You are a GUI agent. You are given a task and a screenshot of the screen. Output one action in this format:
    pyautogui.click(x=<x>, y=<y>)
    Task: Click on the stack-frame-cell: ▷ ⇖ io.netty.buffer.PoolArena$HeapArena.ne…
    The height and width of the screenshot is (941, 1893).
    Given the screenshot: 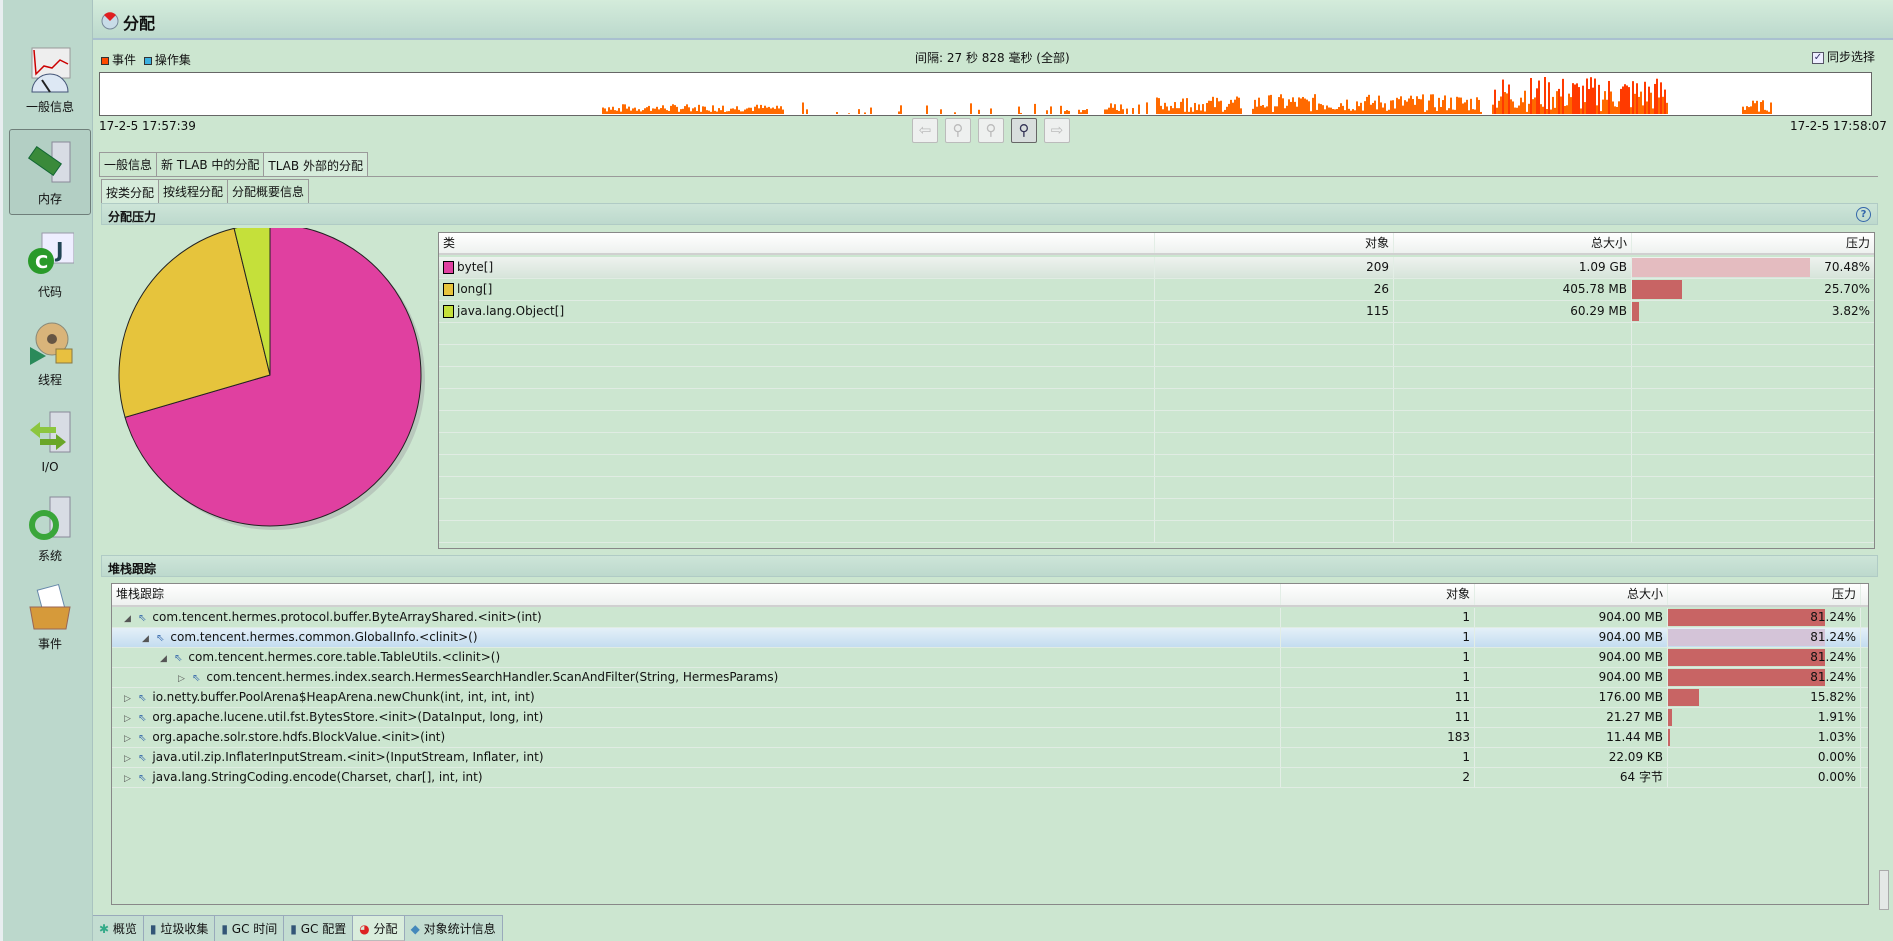 What is the action you would take?
    pyautogui.click(x=696, y=697)
    